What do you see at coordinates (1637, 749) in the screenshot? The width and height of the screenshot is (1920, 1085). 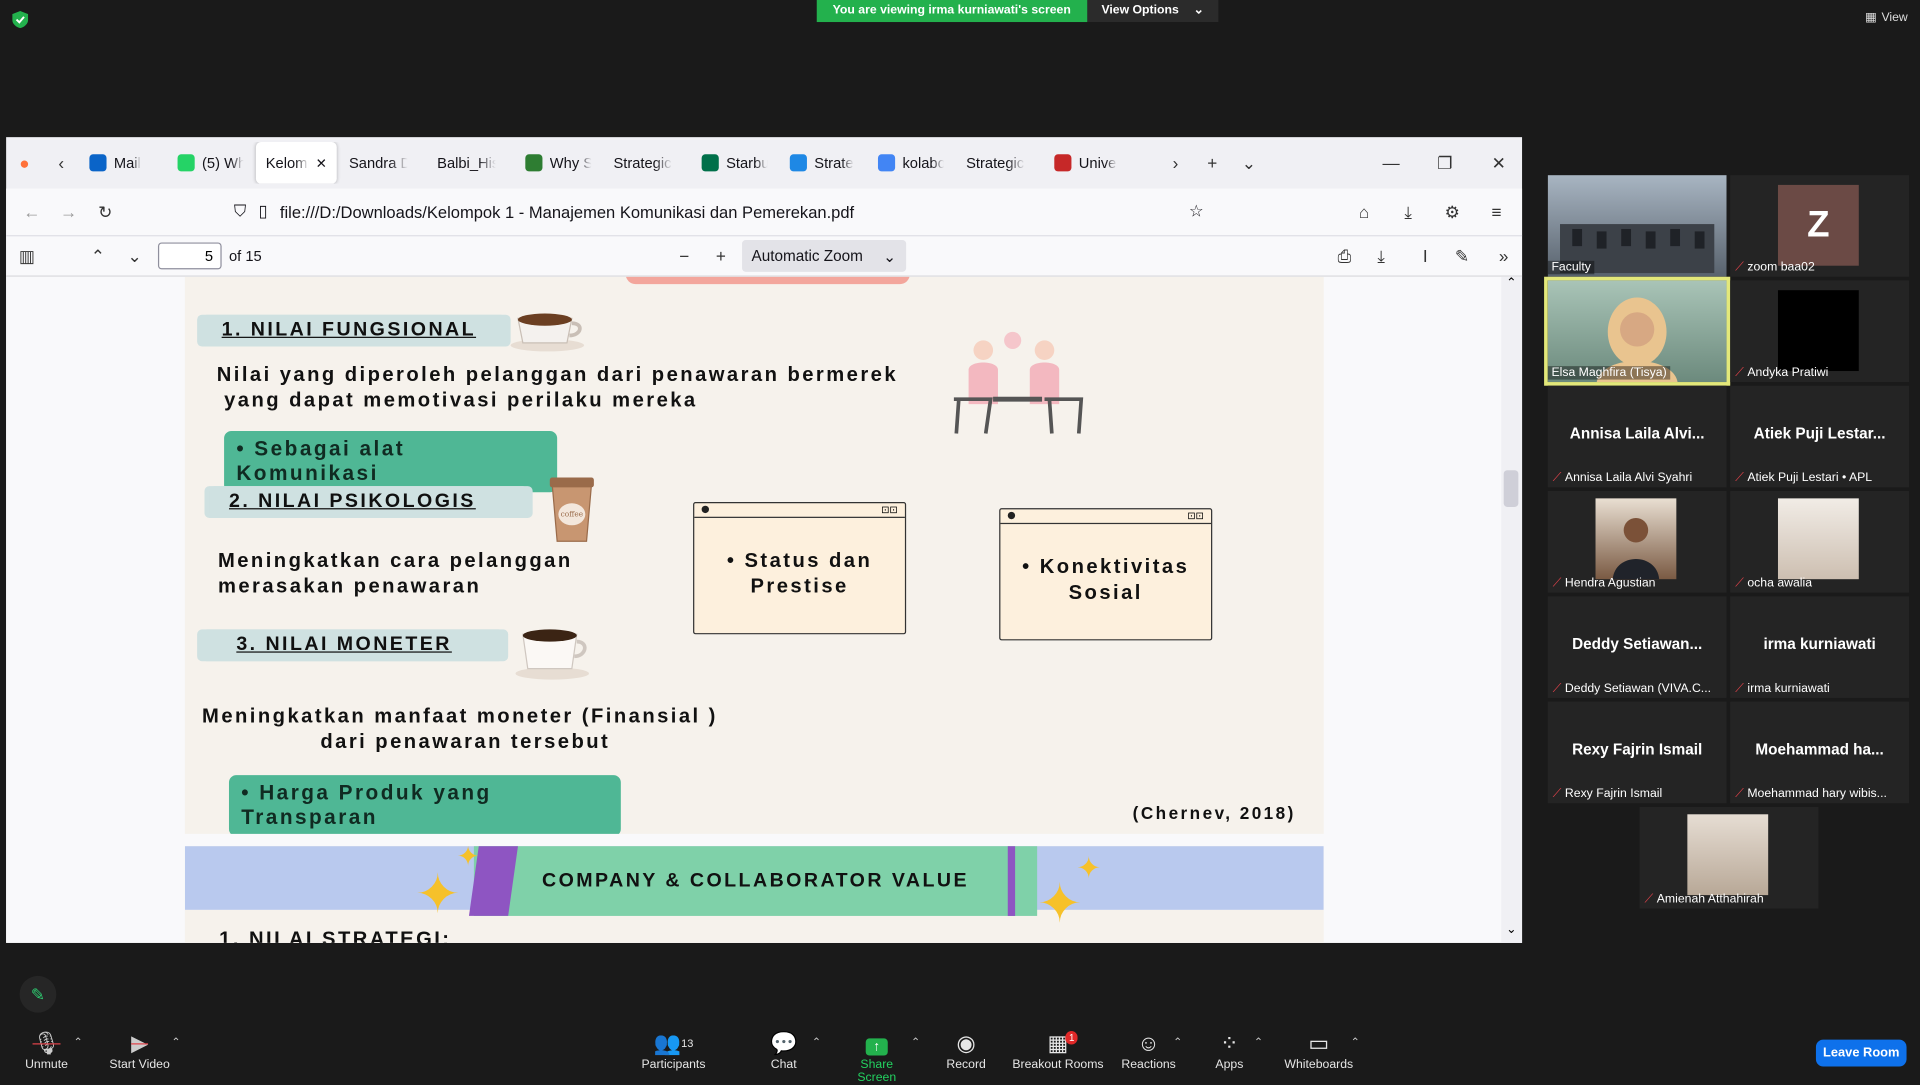 I see `participant-display-name: Rexy Fajrin Ismail` at bounding box center [1637, 749].